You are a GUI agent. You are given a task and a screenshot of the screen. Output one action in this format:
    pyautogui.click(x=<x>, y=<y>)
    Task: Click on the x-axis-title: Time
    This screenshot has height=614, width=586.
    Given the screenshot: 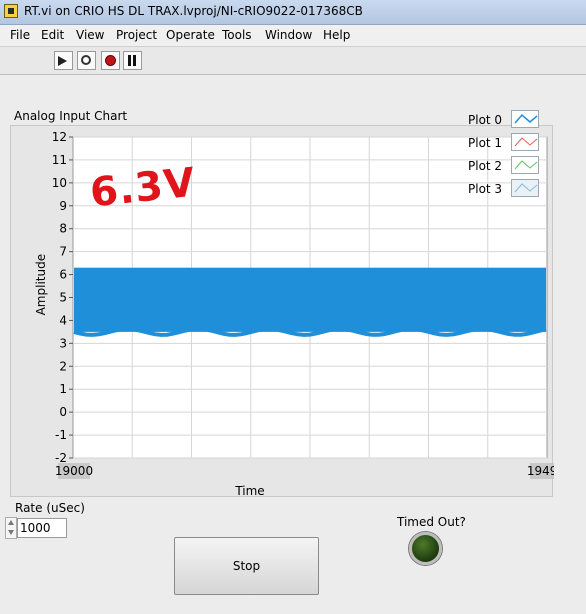 What is the action you would take?
    pyautogui.click(x=249, y=491)
    